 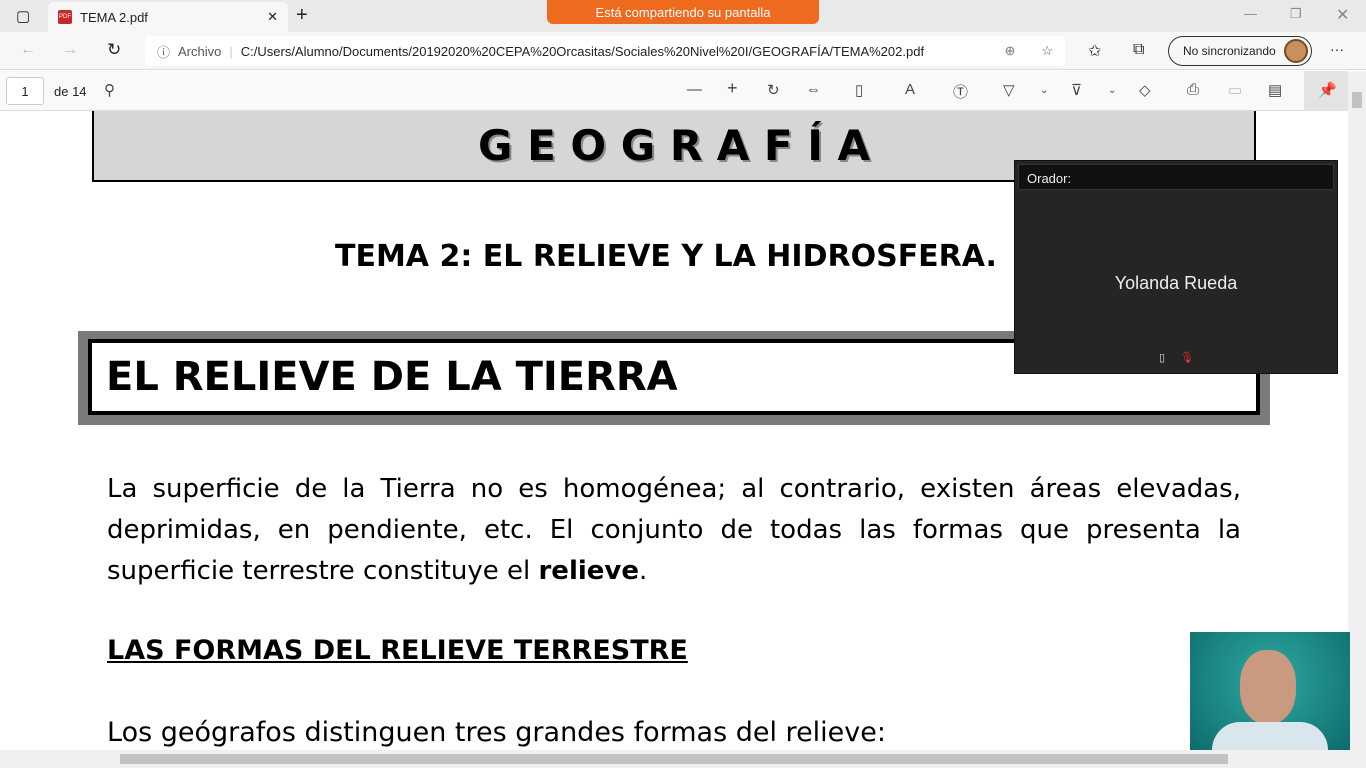 What do you see at coordinates (23, 16) in the screenshot?
I see `tab-actions-icon: ▢` at bounding box center [23, 16].